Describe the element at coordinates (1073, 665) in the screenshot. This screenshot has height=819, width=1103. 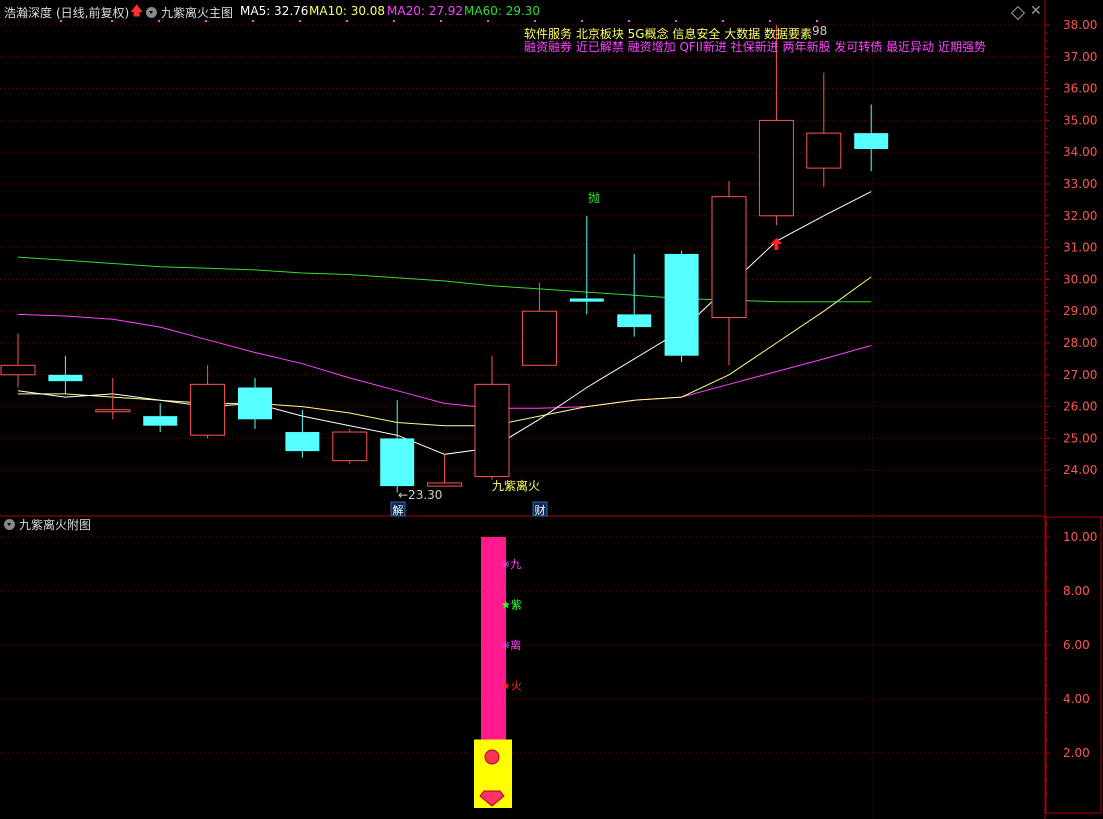
I see `sub-axis-frame` at that location.